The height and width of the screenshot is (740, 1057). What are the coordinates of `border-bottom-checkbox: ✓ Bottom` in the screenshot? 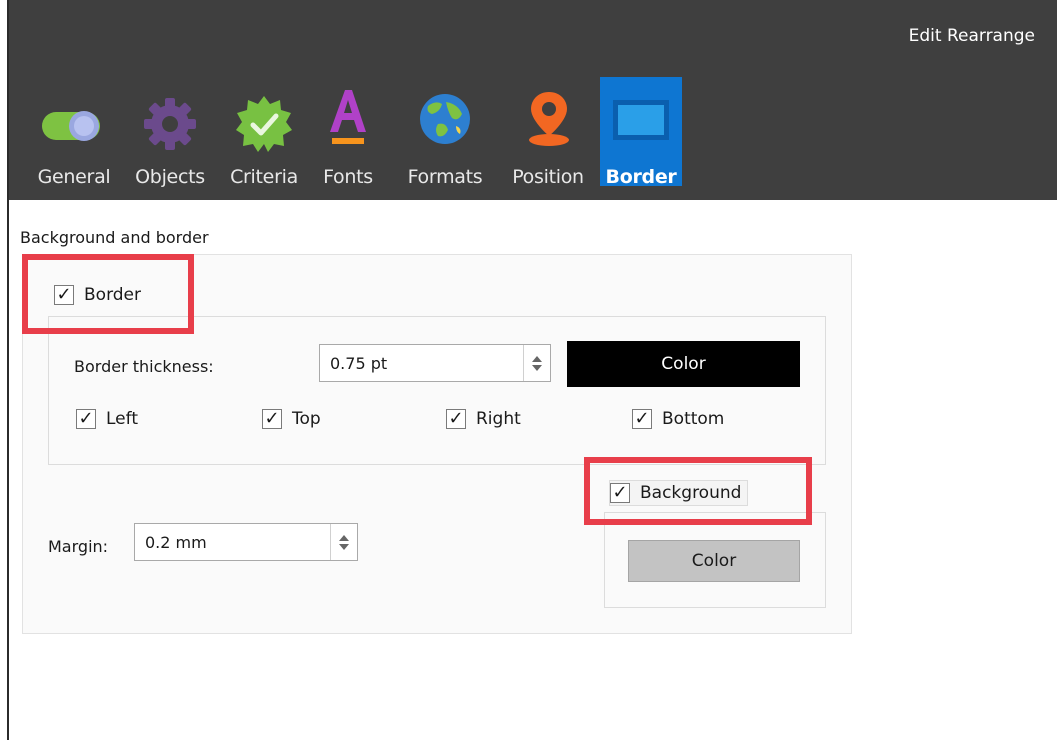 It's located at (678, 419).